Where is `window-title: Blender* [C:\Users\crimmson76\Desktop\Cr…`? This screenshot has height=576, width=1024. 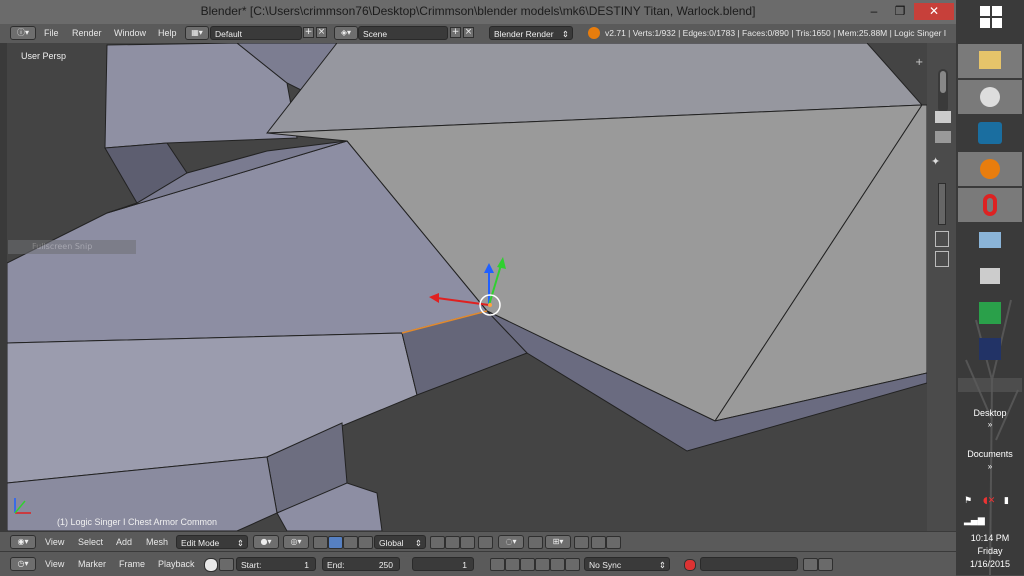 window-title: Blender* [C:\Users\crimmson76\Desktop\Cr… is located at coordinates (478, 11).